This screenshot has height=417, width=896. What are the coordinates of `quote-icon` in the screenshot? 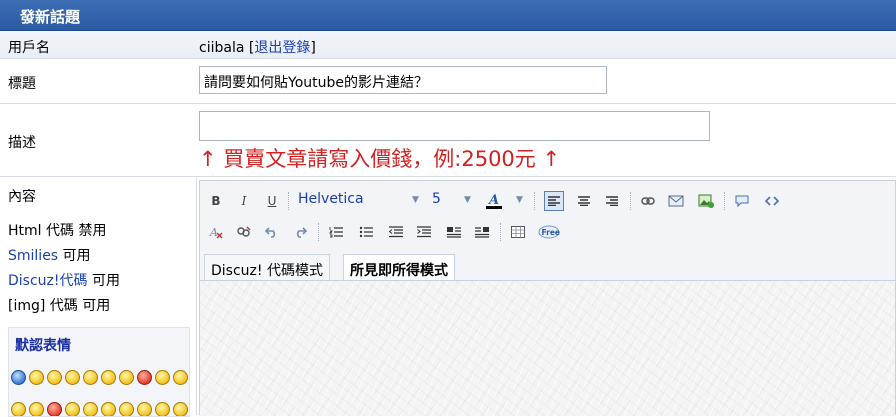 It's located at (742, 201).